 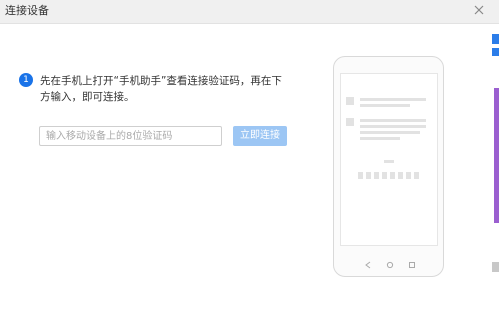 What do you see at coordinates (495, 267) in the screenshot?
I see `background-gray-block` at bounding box center [495, 267].